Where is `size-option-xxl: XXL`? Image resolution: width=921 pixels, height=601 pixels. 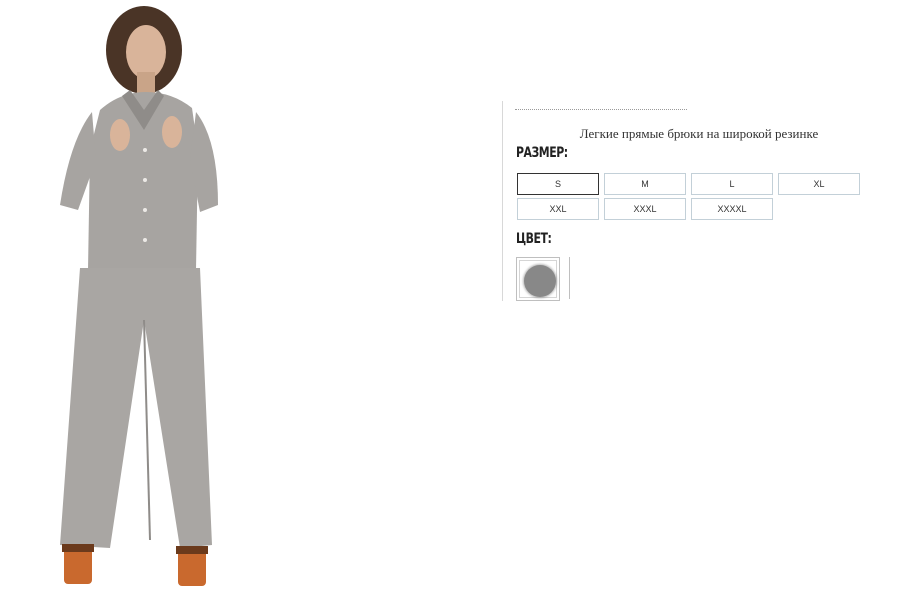 size-option-xxl: XXL is located at coordinates (558, 209).